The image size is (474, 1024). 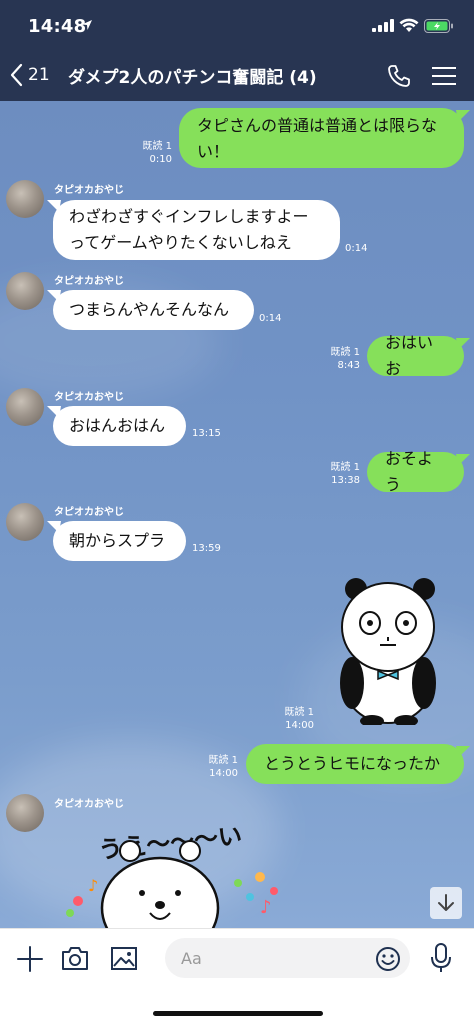 I want to click on message-text: い！, so click(x=213, y=151).